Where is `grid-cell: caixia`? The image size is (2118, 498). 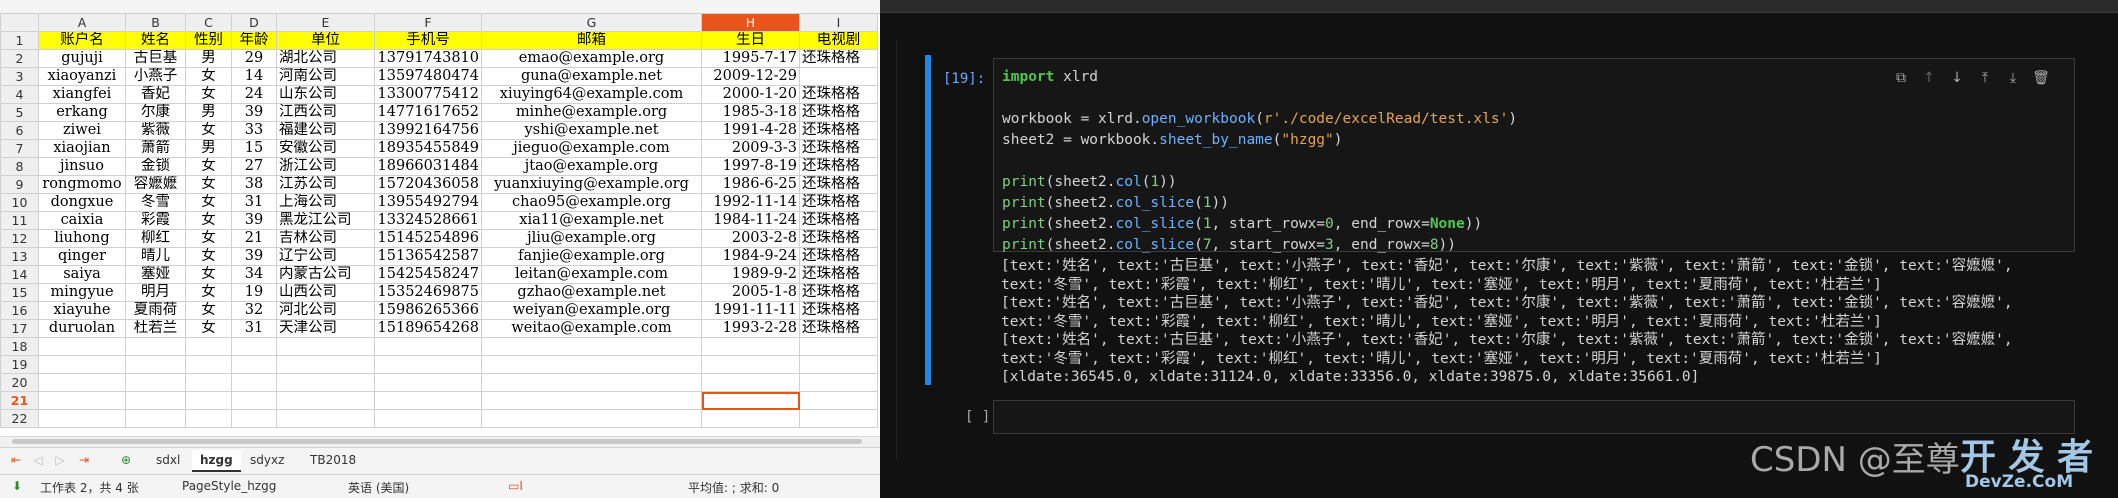 grid-cell: caixia is located at coordinates (82, 220).